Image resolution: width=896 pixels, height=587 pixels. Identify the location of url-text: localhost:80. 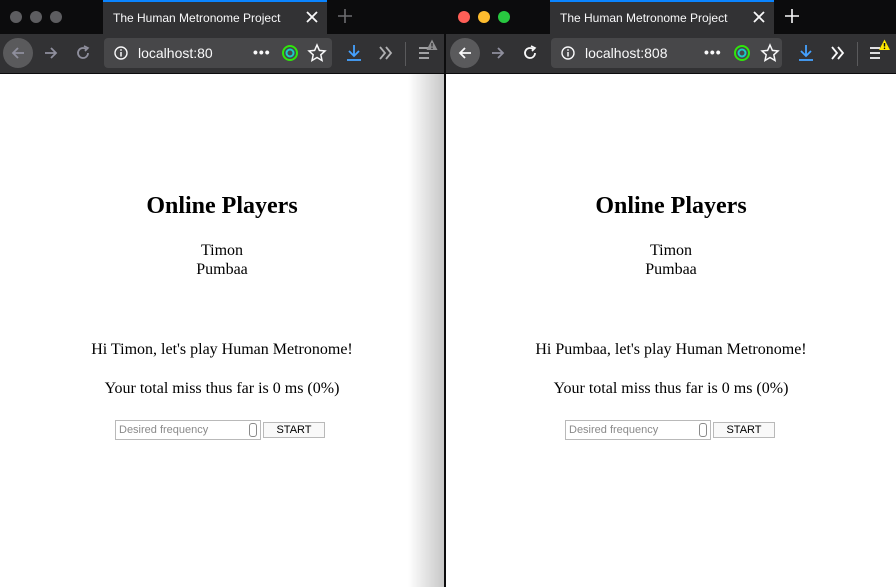
(178, 53).